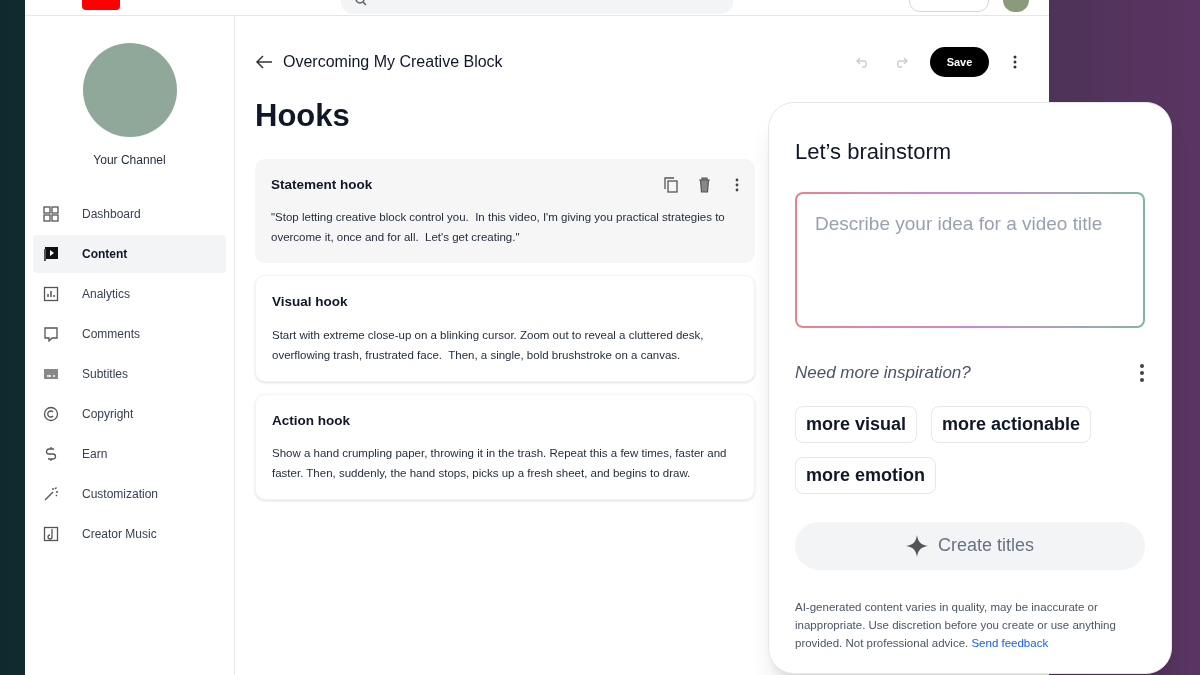 The height and width of the screenshot is (675, 1200). What do you see at coordinates (51, 334) in the screenshot?
I see `comment-icon` at bounding box center [51, 334].